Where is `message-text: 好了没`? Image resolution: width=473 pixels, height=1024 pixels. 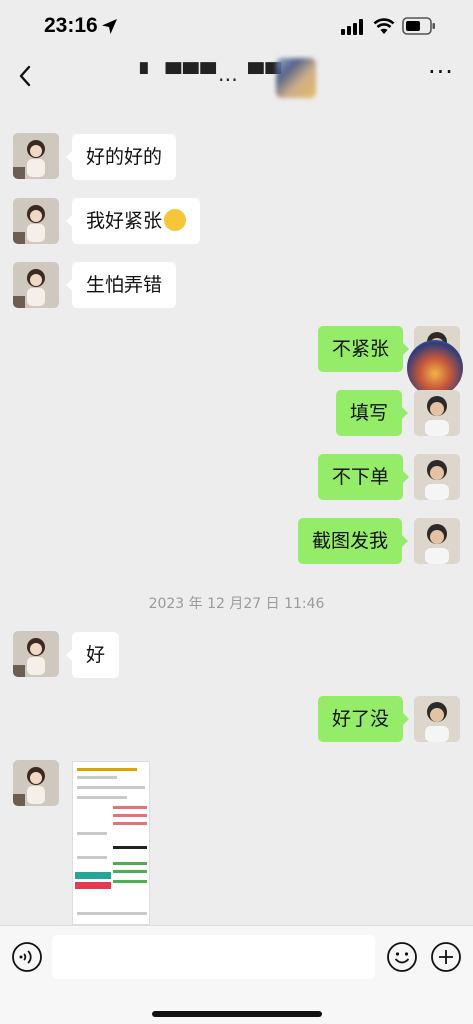 message-text: 好了没 is located at coordinates (361, 719).